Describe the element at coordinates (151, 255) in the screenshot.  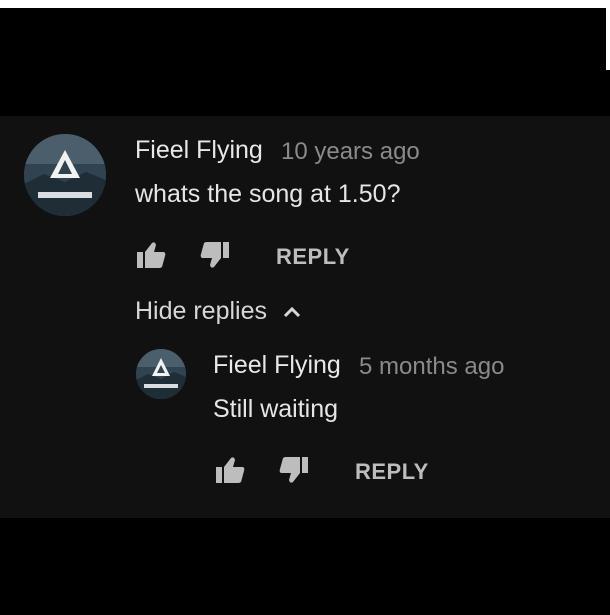
I see `thumbs-up-icon` at that location.